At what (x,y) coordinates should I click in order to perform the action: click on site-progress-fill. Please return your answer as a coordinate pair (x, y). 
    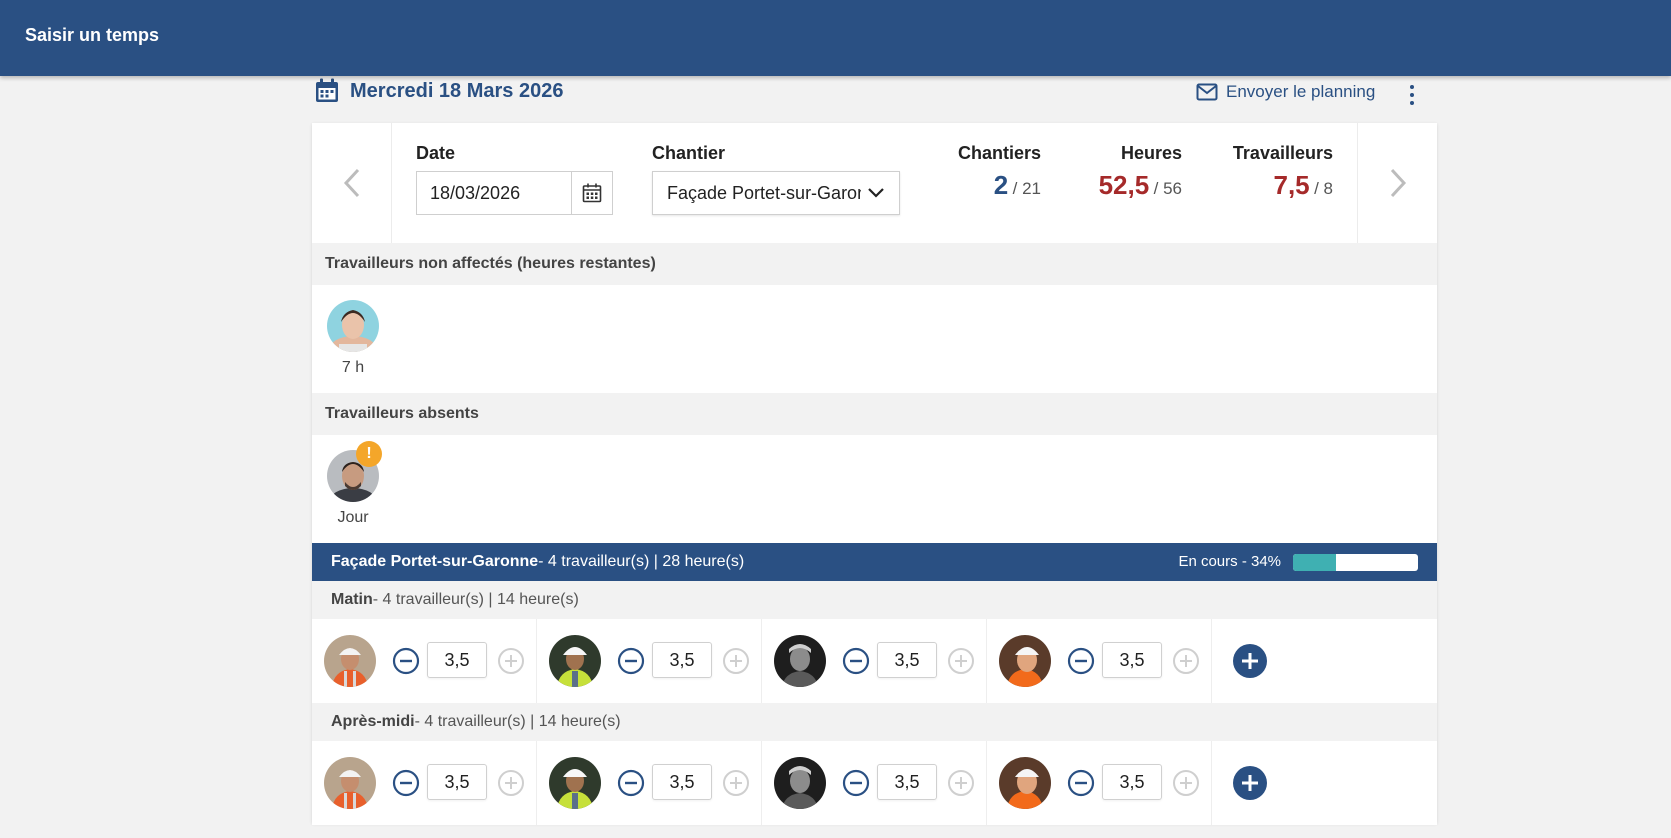
    Looking at the image, I should click on (1314, 562).